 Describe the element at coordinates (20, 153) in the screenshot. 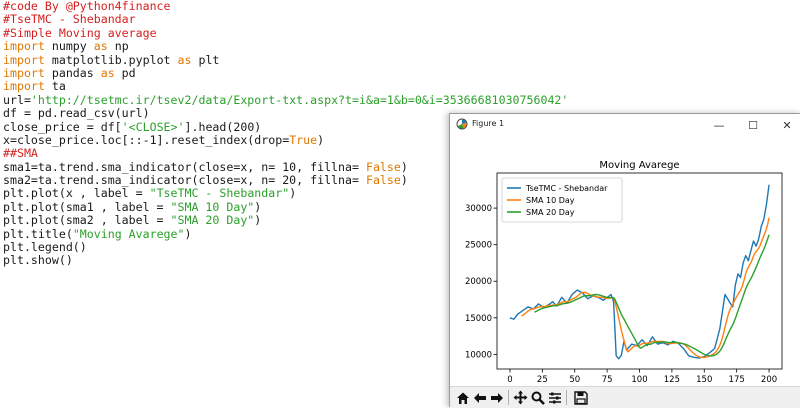

I see `code-token: ##SMA` at that location.